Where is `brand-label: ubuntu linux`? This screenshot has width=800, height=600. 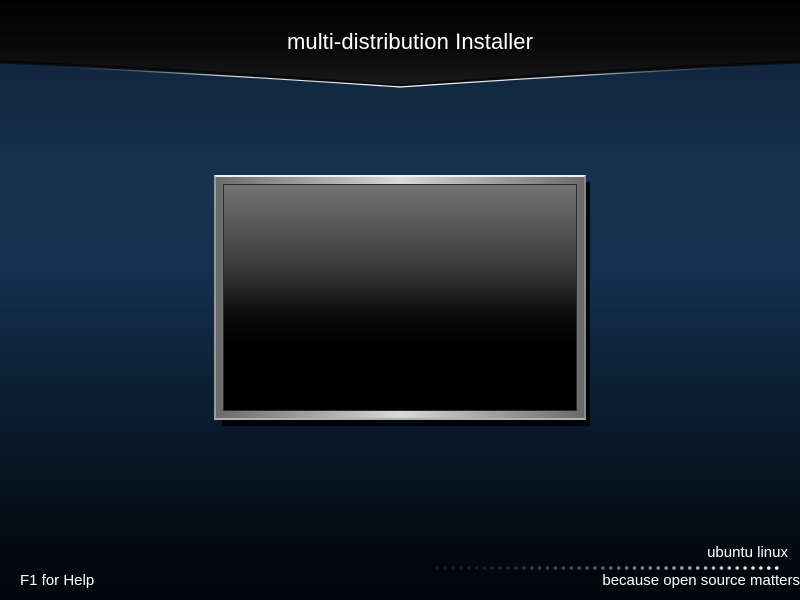
brand-label: ubuntu linux is located at coordinates (747, 552).